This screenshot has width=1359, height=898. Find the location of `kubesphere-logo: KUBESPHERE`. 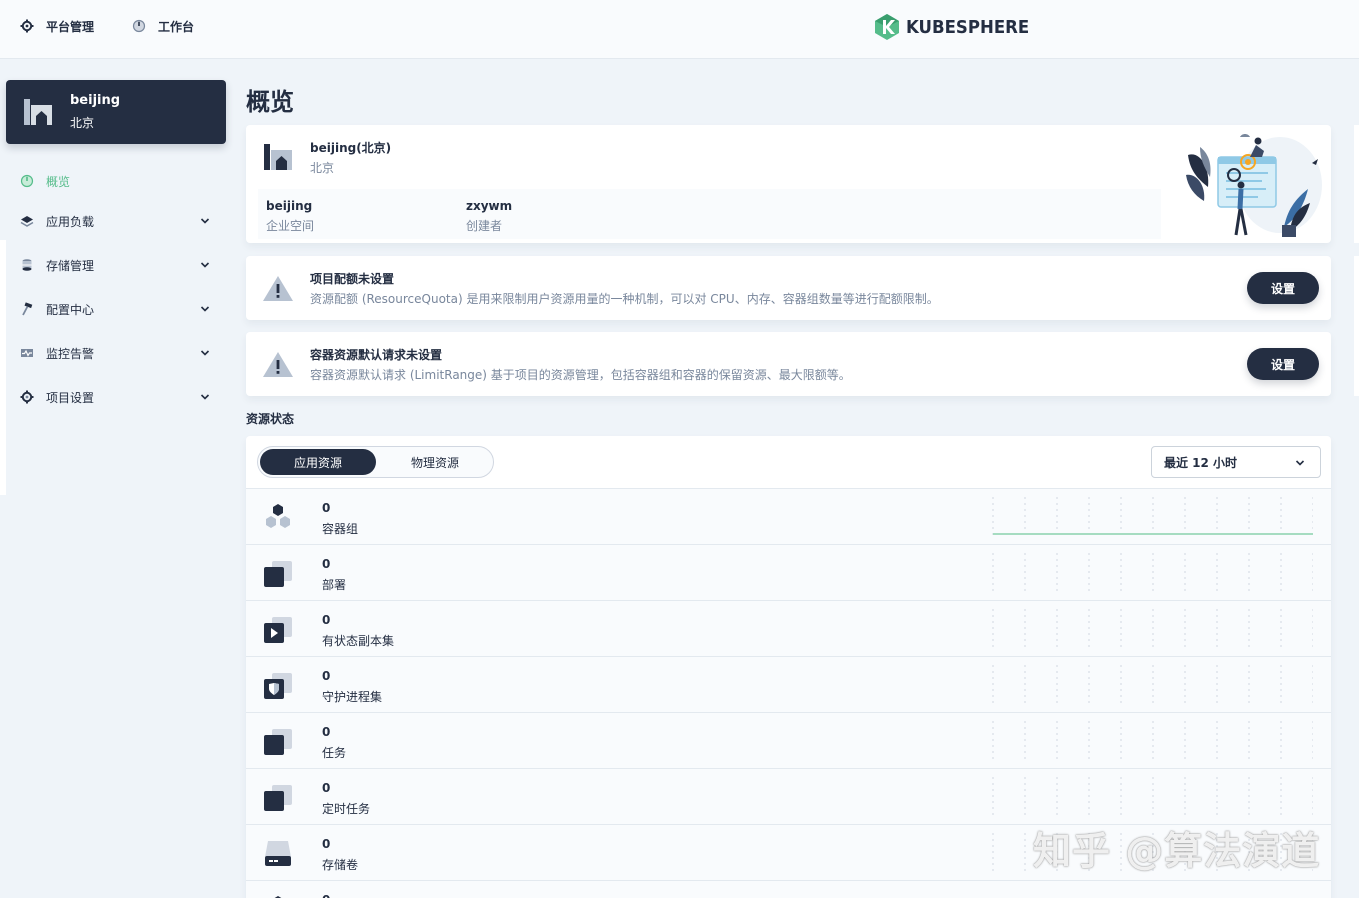

kubesphere-logo: KUBESPHERE is located at coordinates (957, 27).